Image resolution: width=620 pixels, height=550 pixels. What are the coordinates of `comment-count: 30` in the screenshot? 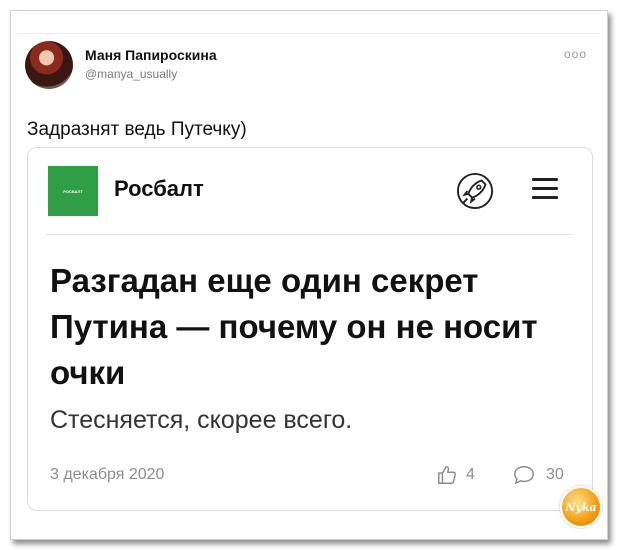 It's located at (555, 474).